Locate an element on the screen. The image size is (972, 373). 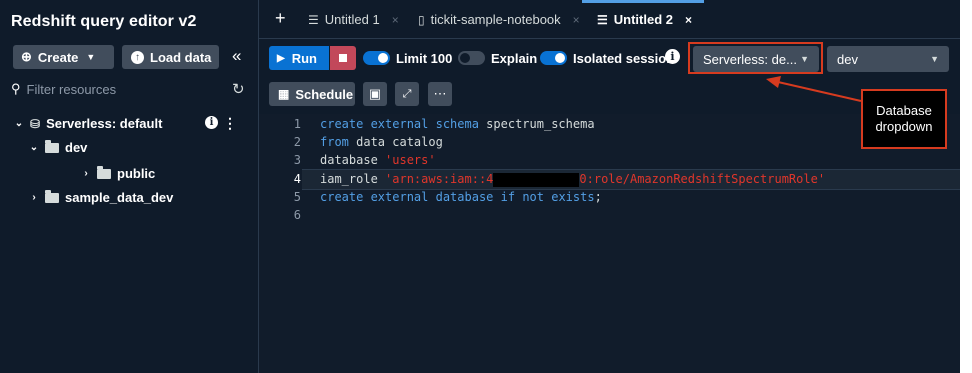
code-keyword: not is located at coordinates (533, 197).